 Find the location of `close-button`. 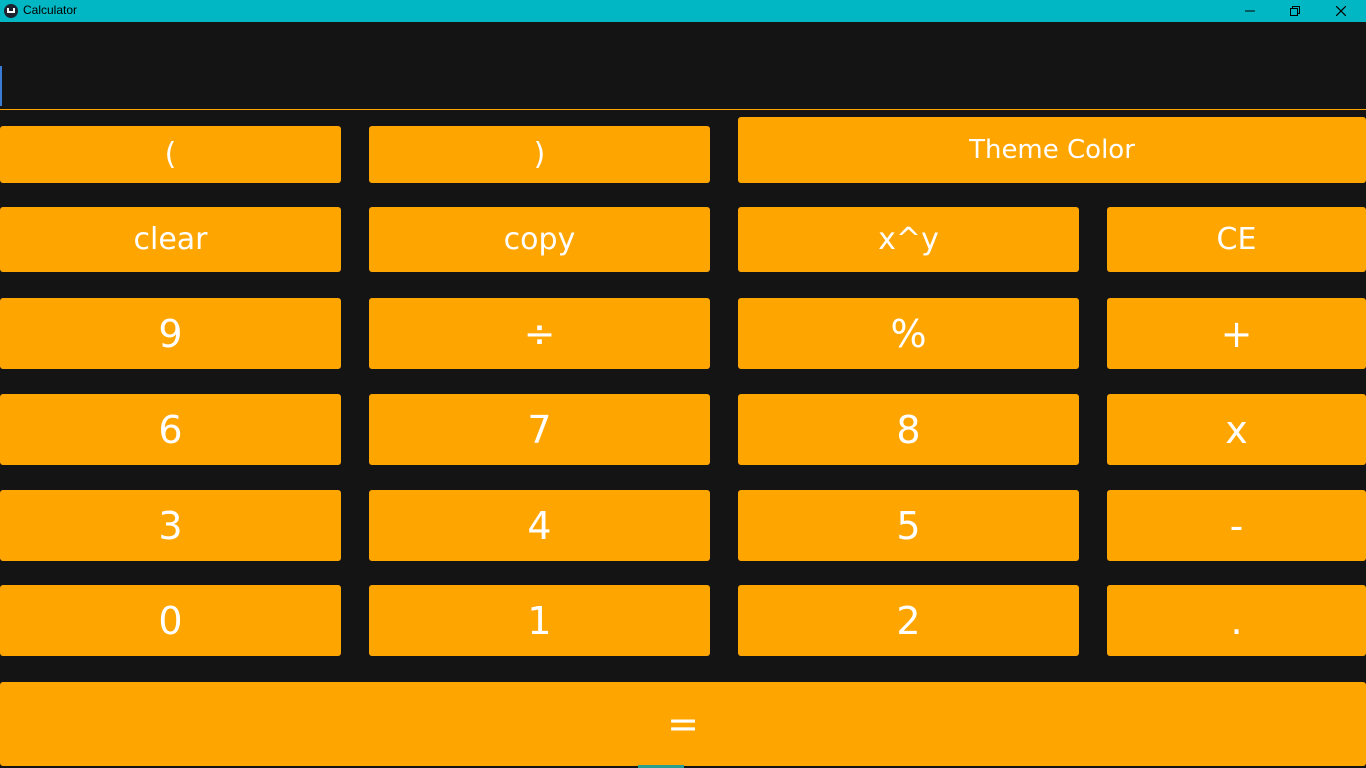

close-button is located at coordinates (1341, 11).